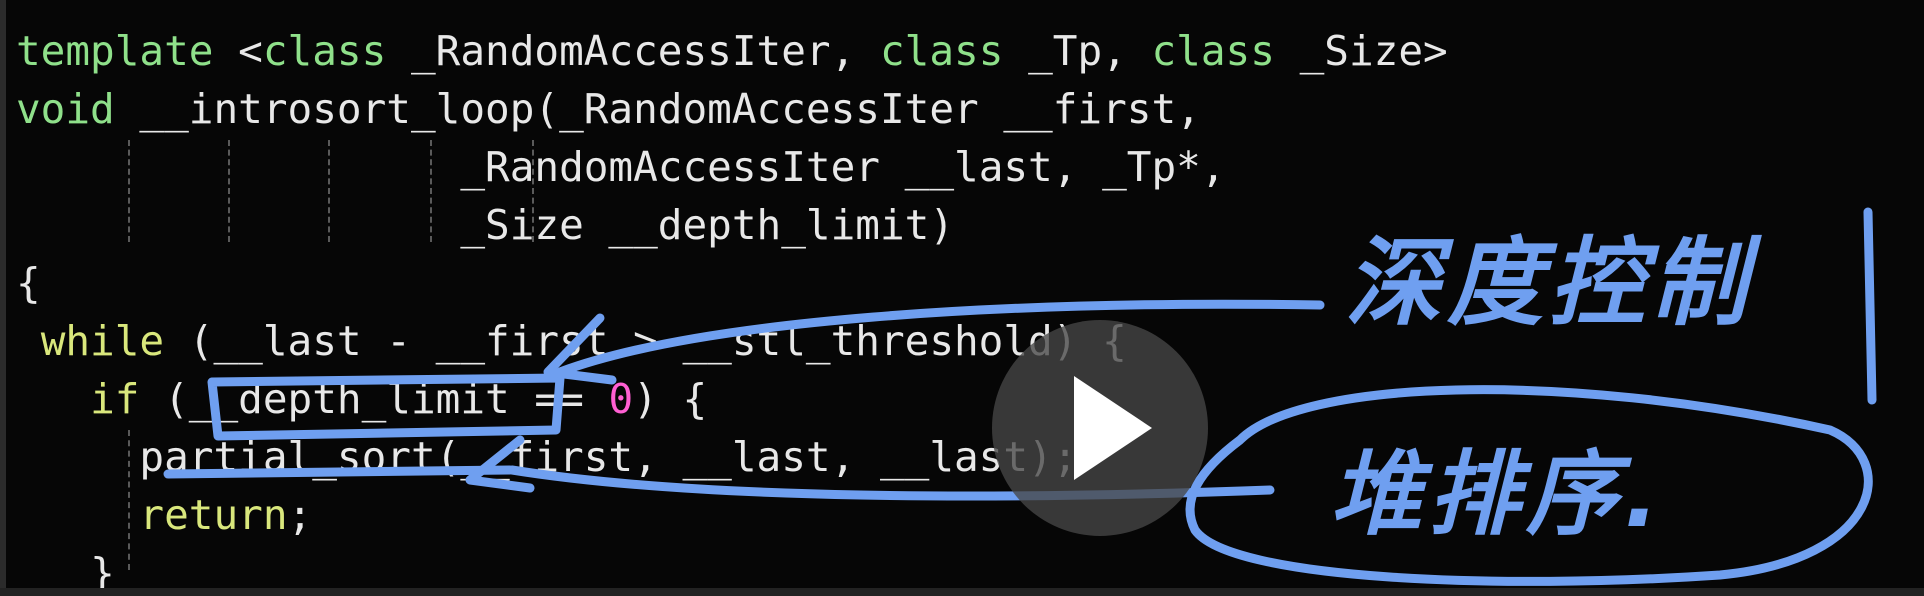  Describe the element at coordinates (1077, 51) in the screenshot. I see `code-token: _Tp,` at that location.